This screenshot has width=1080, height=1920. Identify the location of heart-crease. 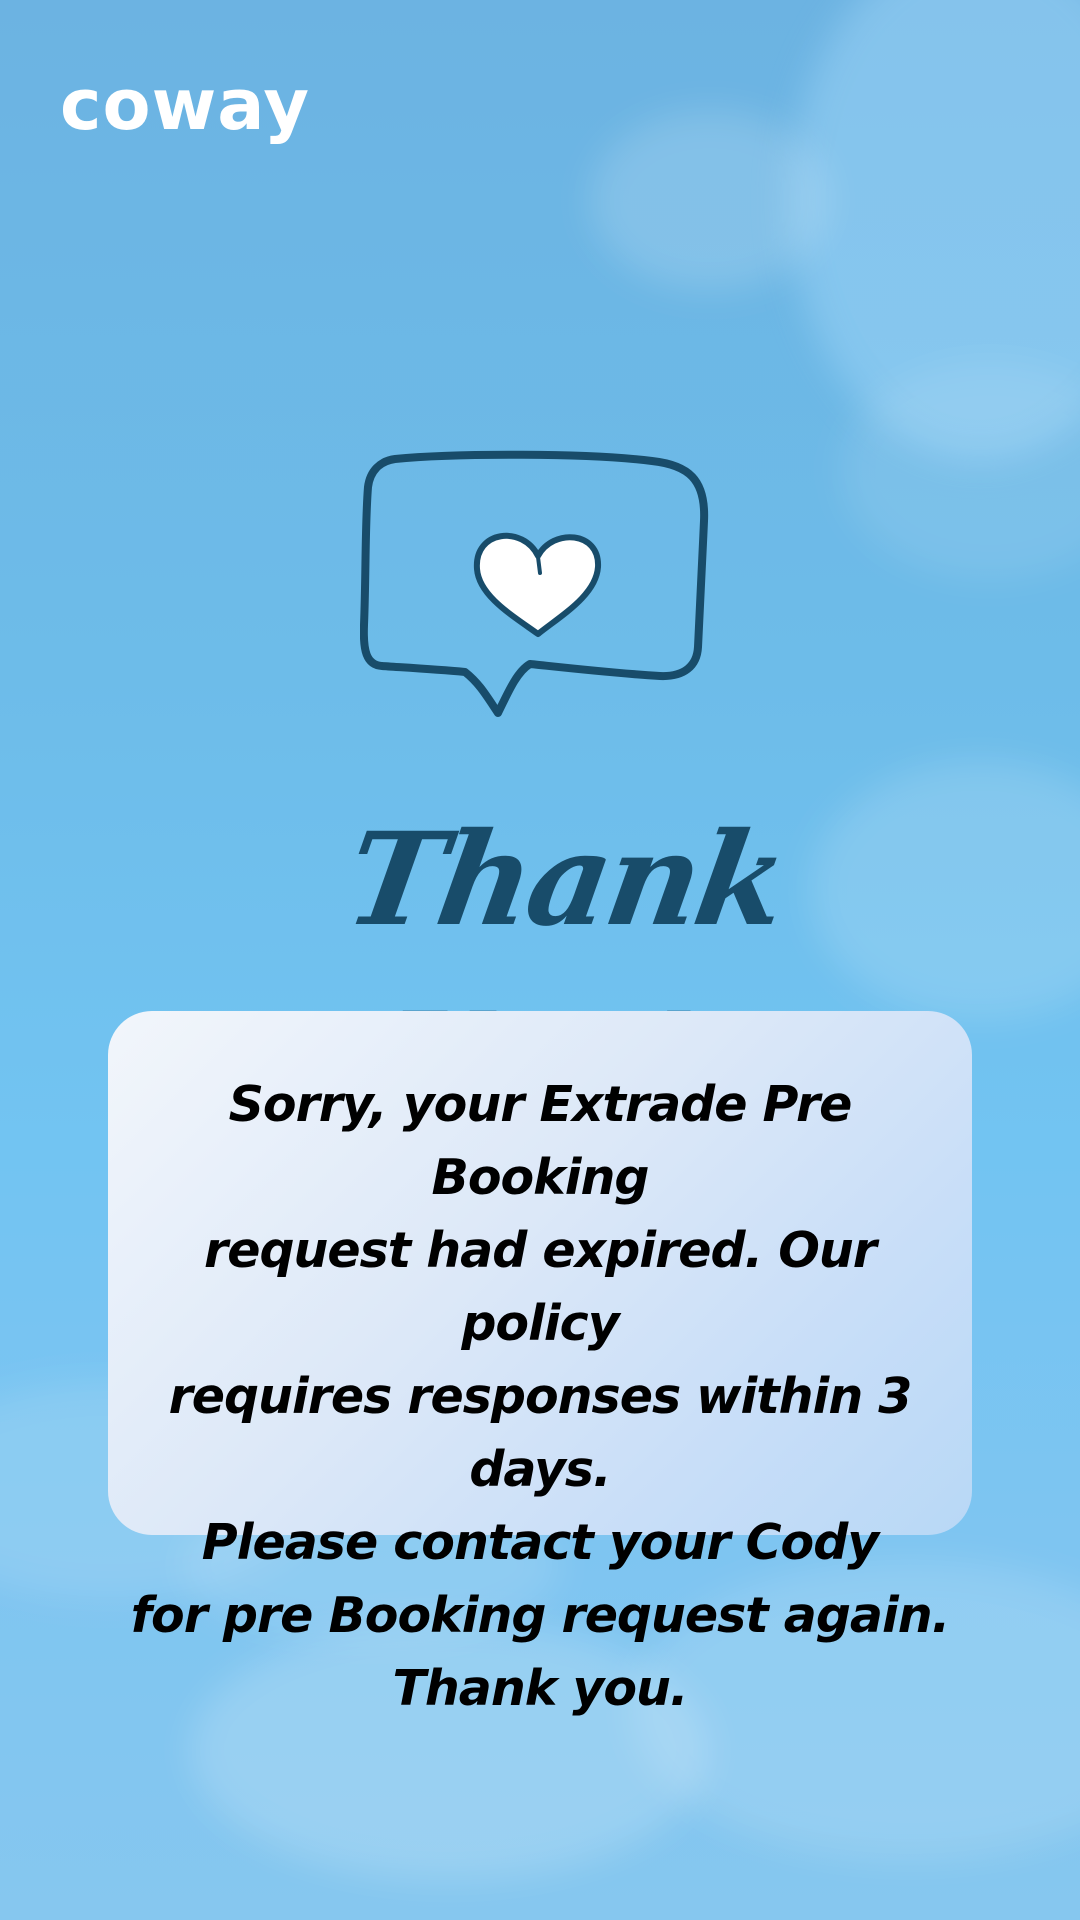
(539, 565).